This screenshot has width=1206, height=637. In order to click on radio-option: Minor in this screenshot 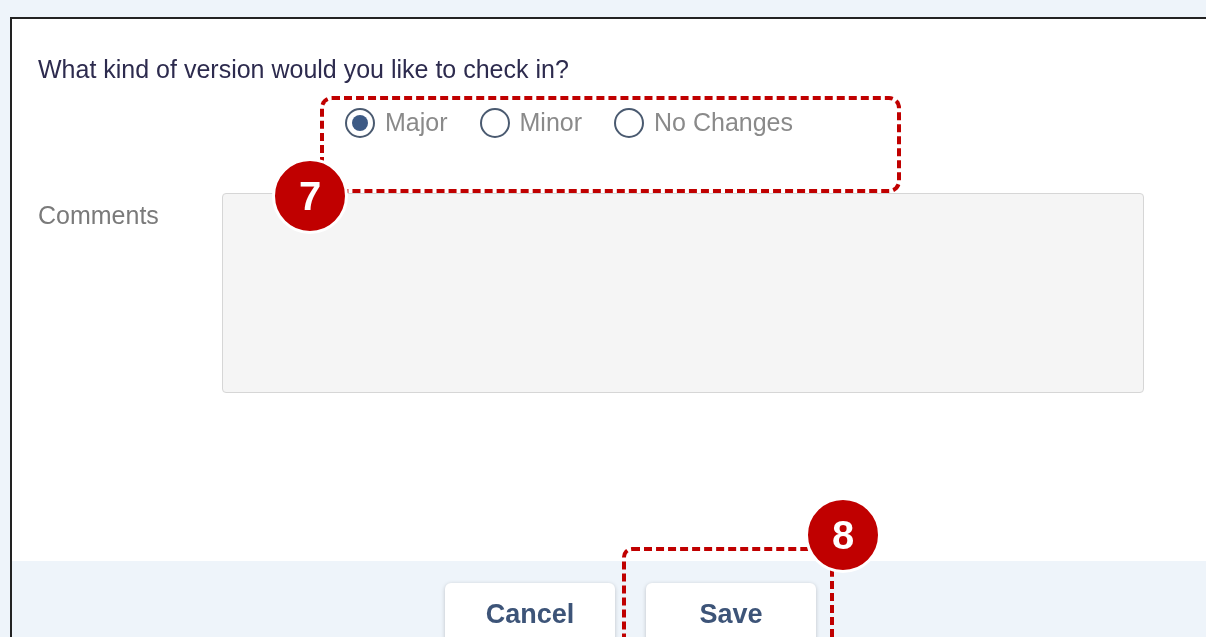, I will do `click(531, 123)`.